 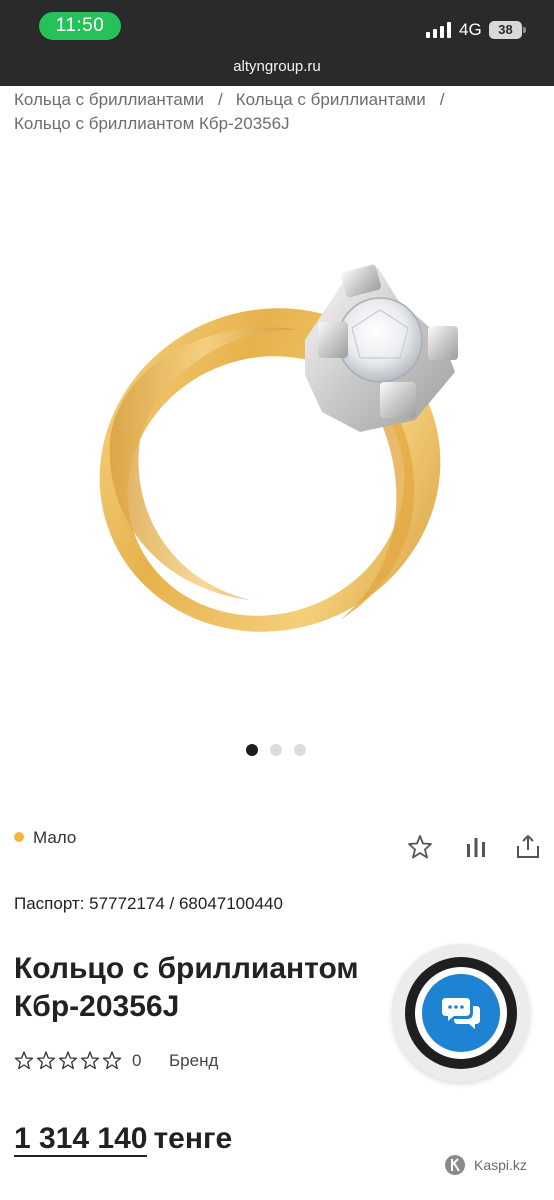 What do you see at coordinates (19, 837) in the screenshot?
I see `stock-dot-icon` at bounding box center [19, 837].